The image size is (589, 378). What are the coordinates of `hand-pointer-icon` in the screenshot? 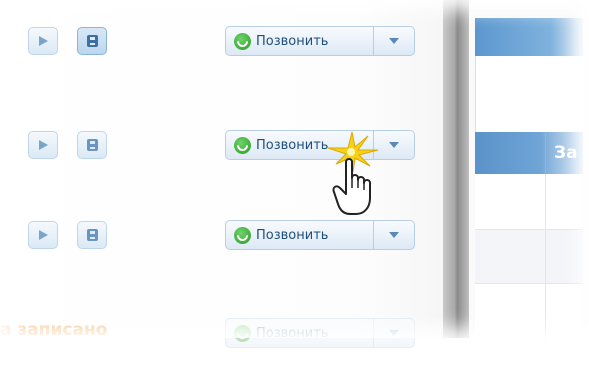 It's located at (358, 173).